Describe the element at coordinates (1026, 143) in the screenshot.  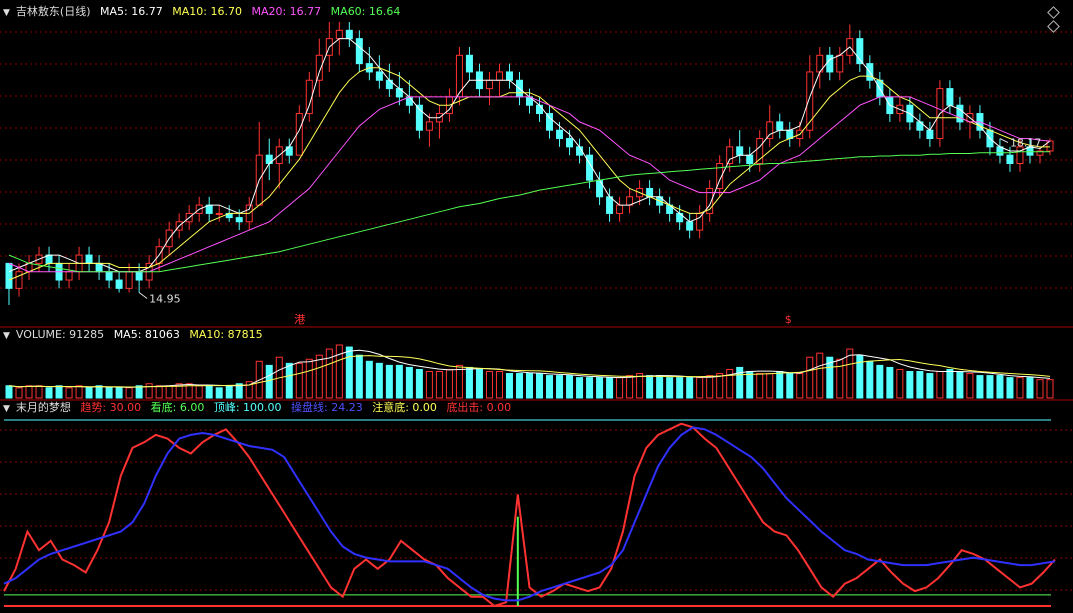
I see `annotation-label: 18.17` at that location.